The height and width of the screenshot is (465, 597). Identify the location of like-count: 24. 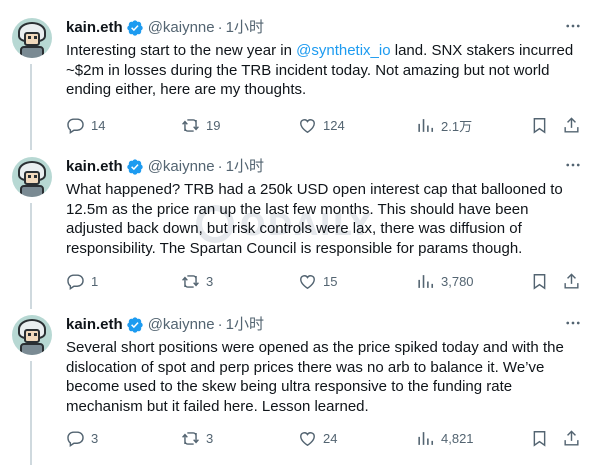
(330, 438).